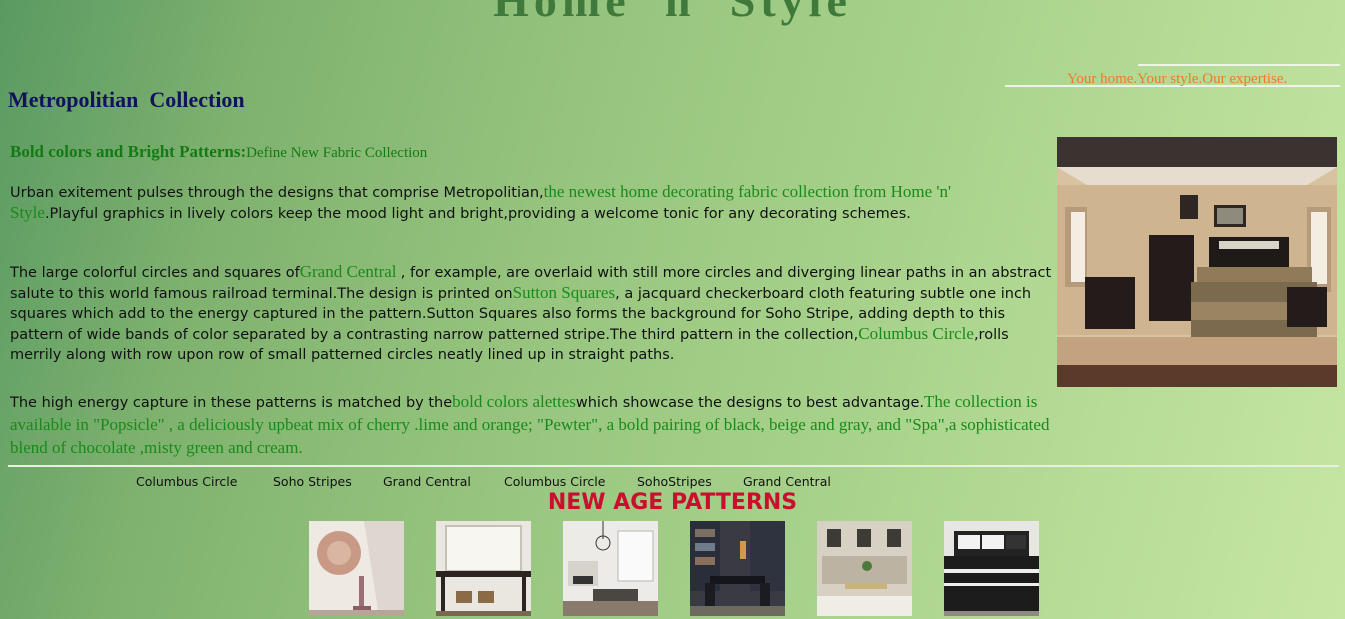 The image size is (1345, 619). What do you see at coordinates (916, 333) in the screenshot?
I see `columbus-circle-highlight: Columbus Circle` at bounding box center [916, 333].